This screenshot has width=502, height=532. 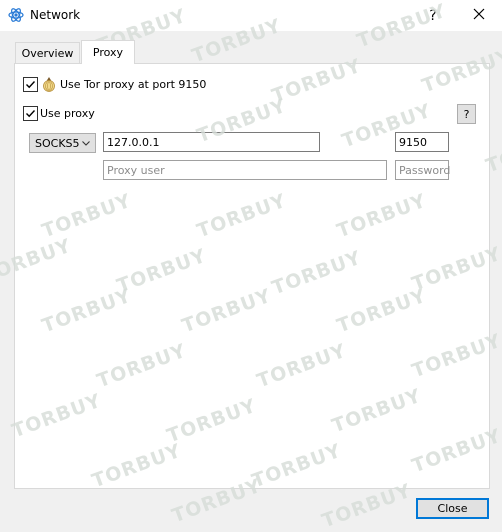 What do you see at coordinates (245, 170) in the screenshot?
I see `proxy-user-input: Proxy user` at bounding box center [245, 170].